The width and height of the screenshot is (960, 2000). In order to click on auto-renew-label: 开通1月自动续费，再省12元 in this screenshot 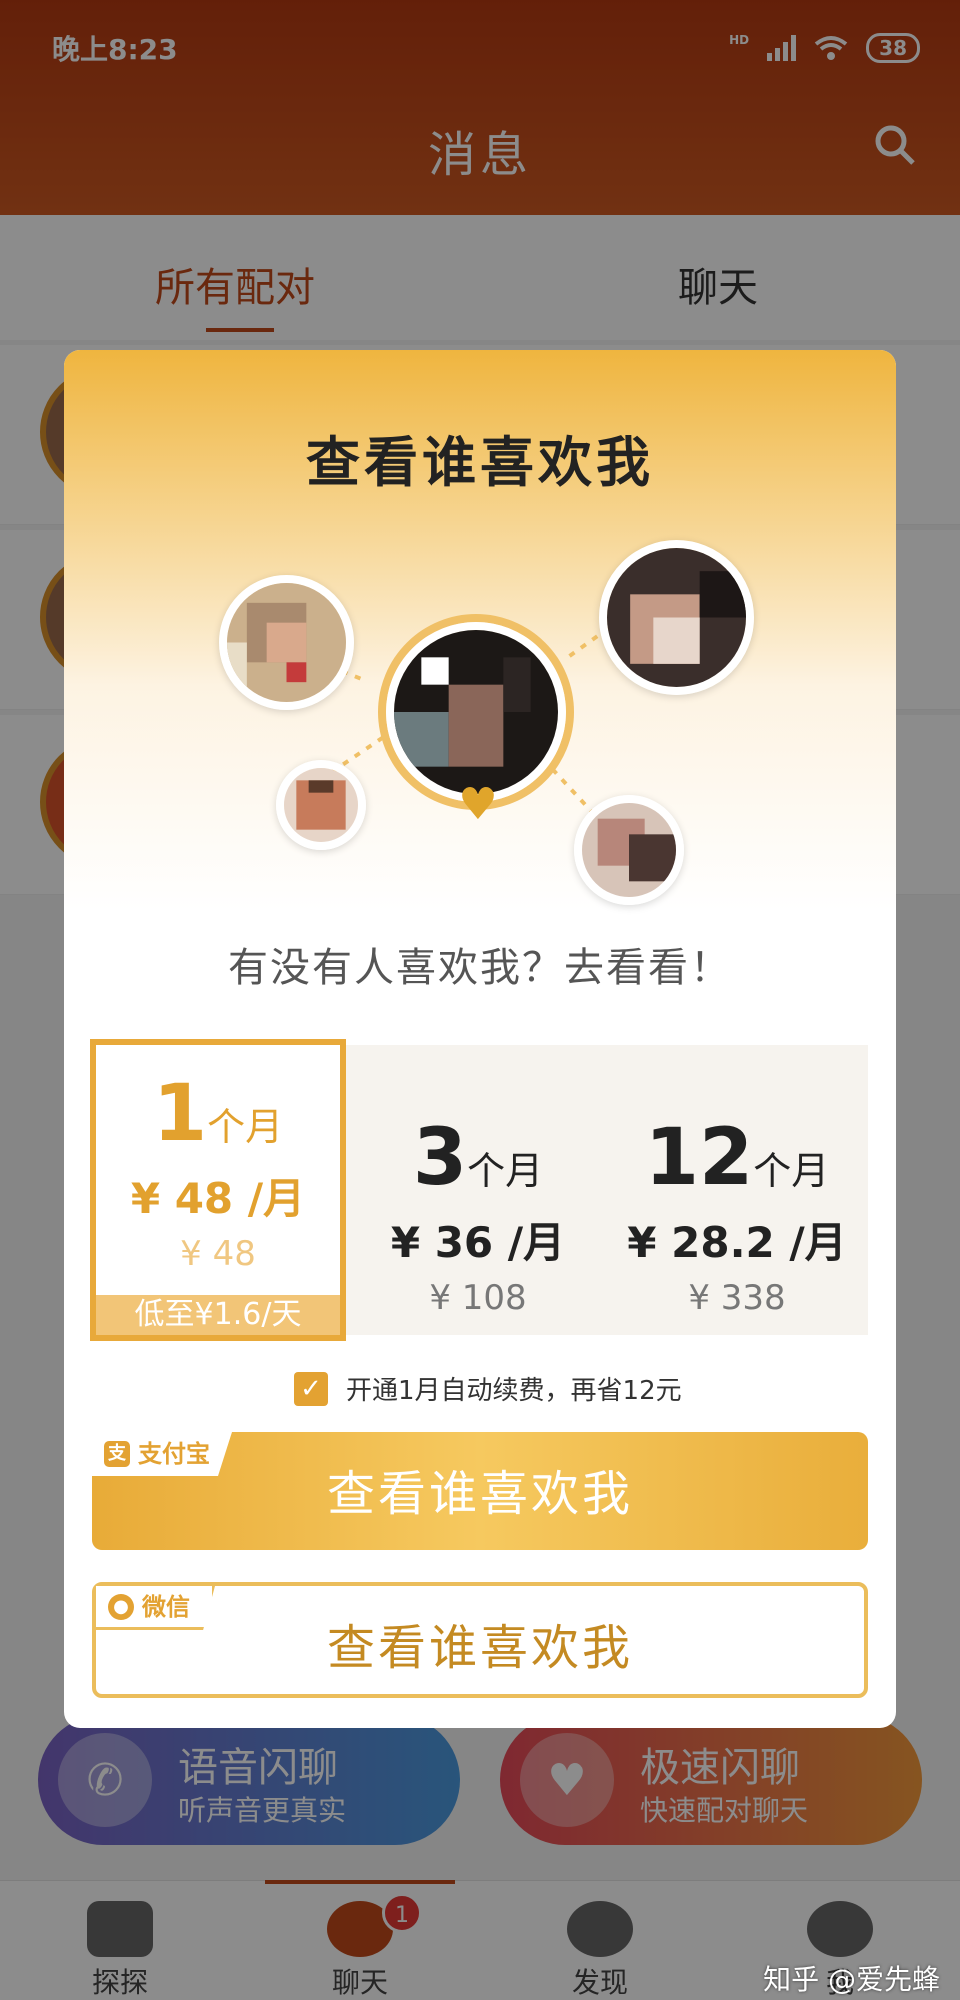, I will do `click(514, 1391)`.